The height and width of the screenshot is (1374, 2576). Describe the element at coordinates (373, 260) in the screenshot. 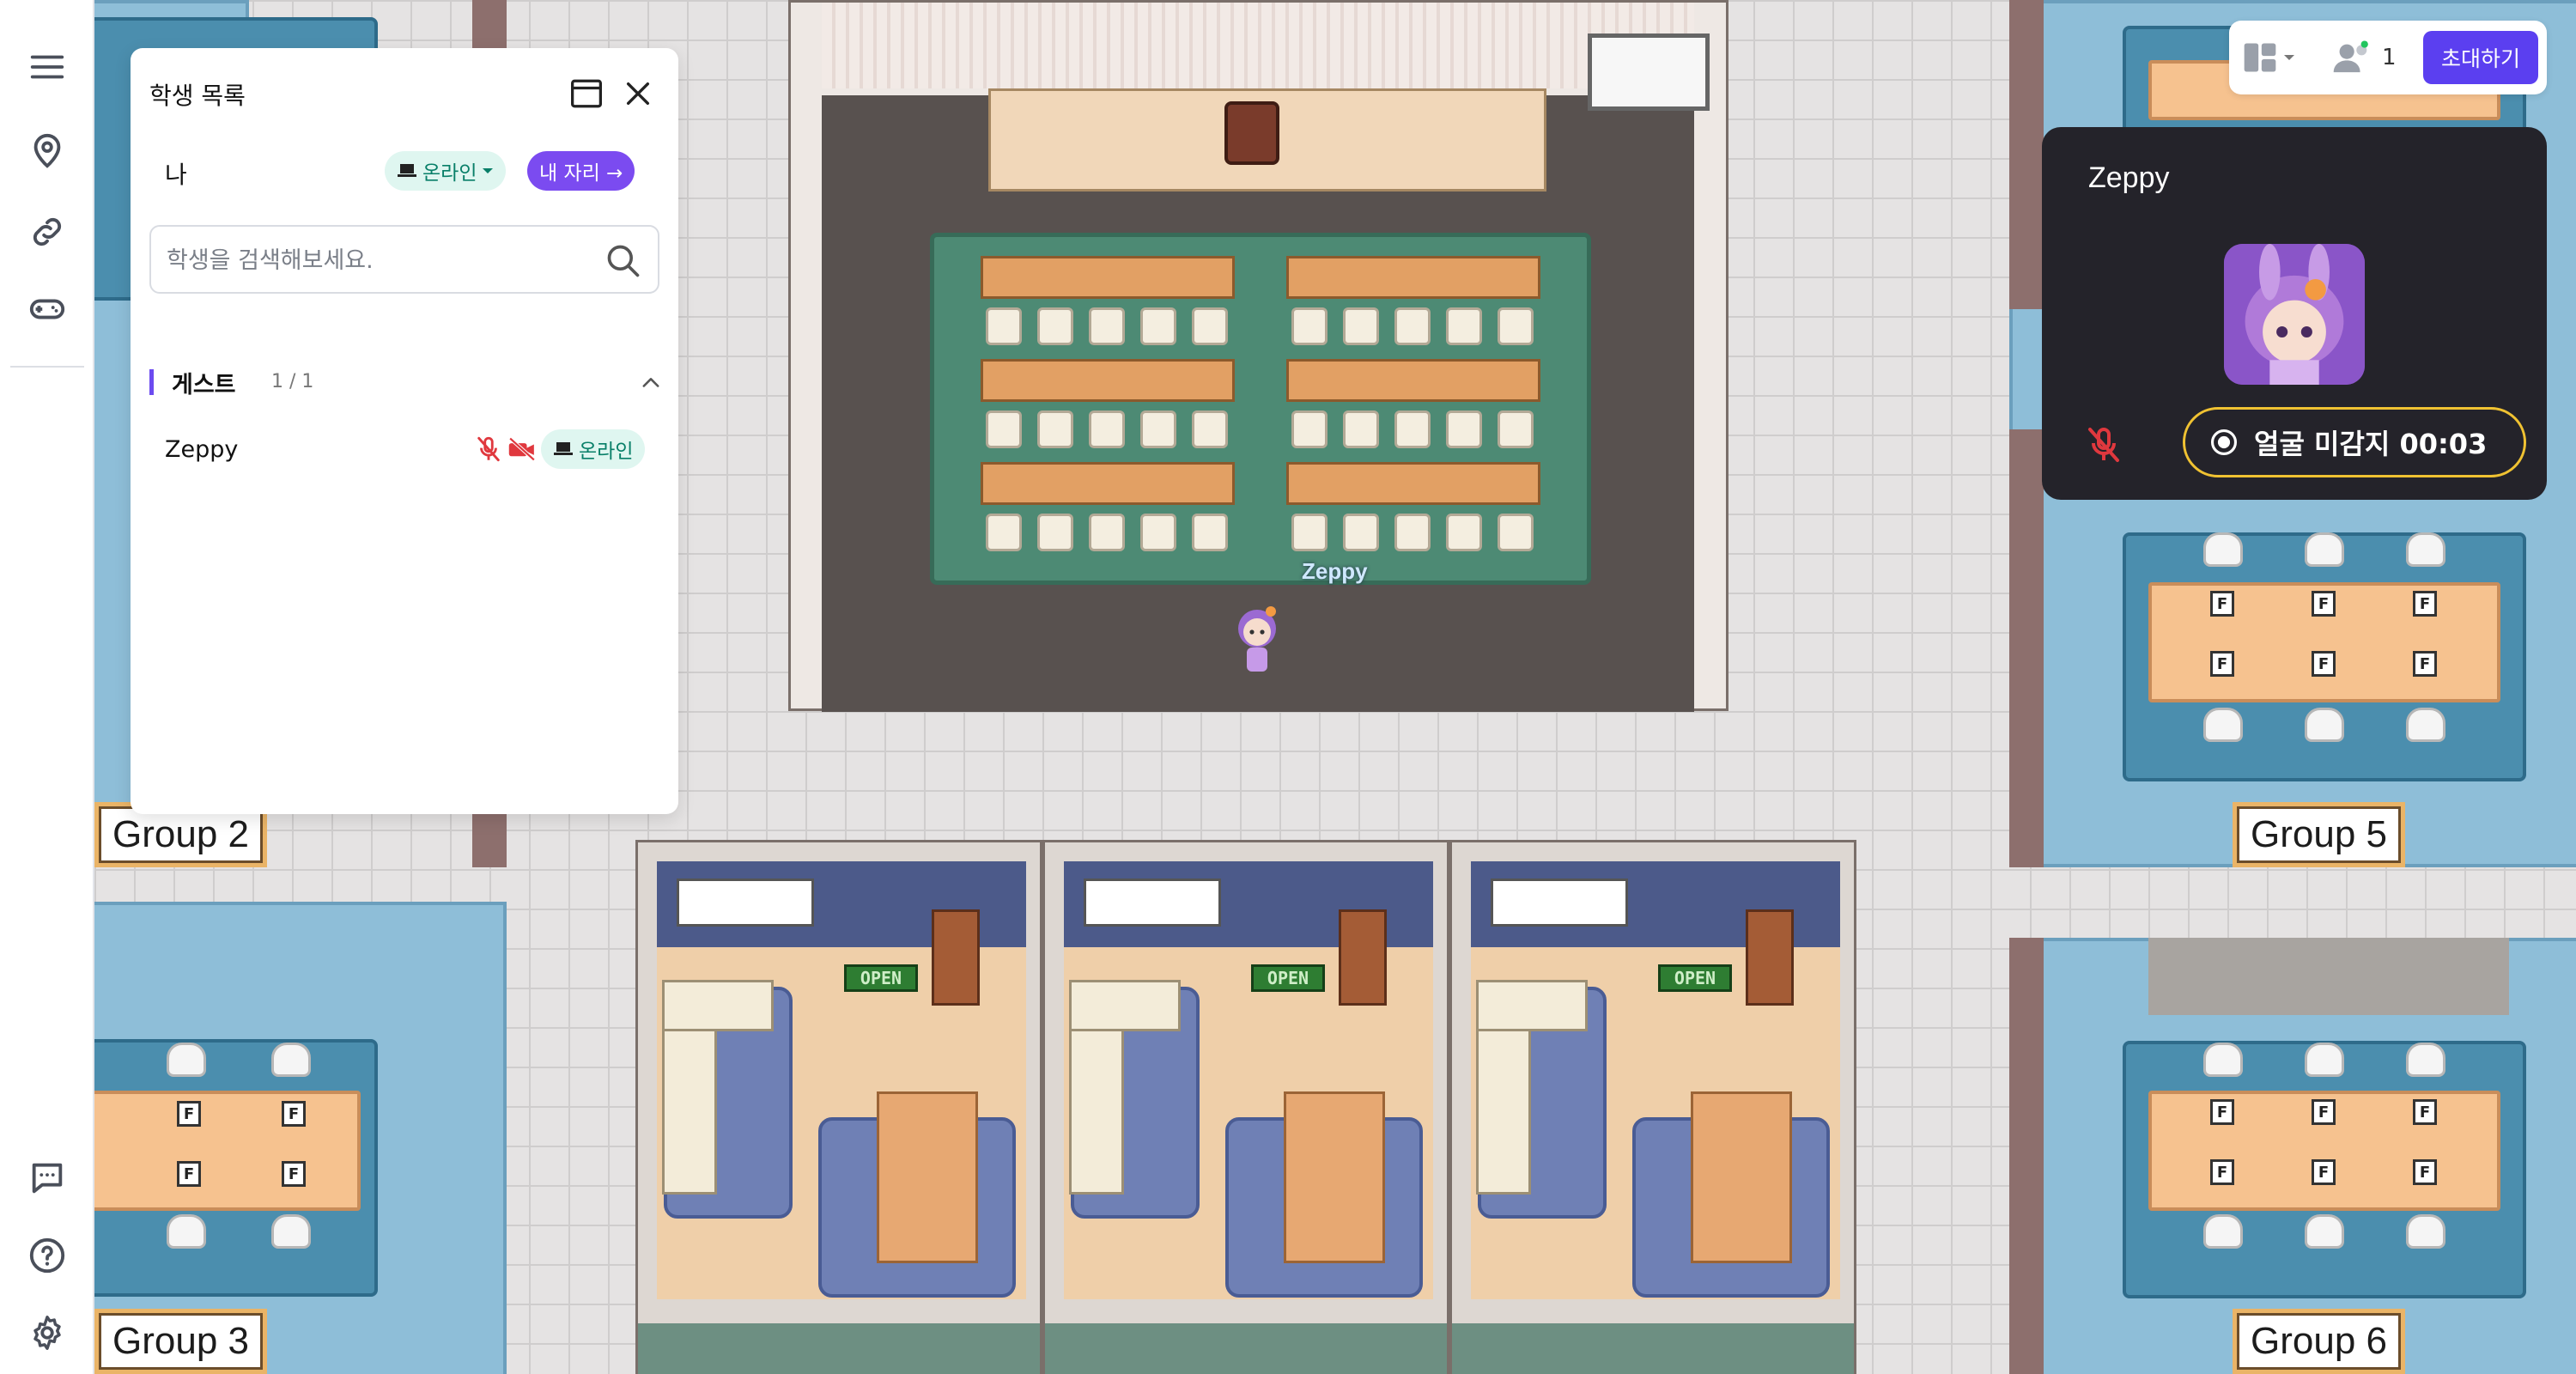

I see `search-input` at that location.